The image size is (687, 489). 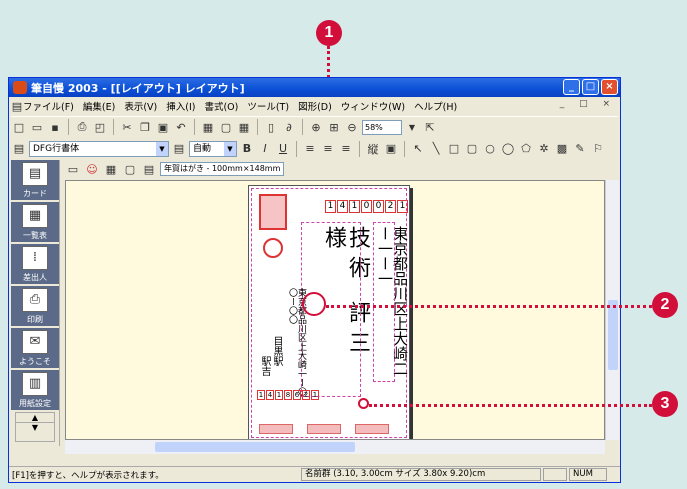 What do you see at coordinates (19, 127) in the screenshot?
I see `new-icon: □` at bounding box center [19, 127].